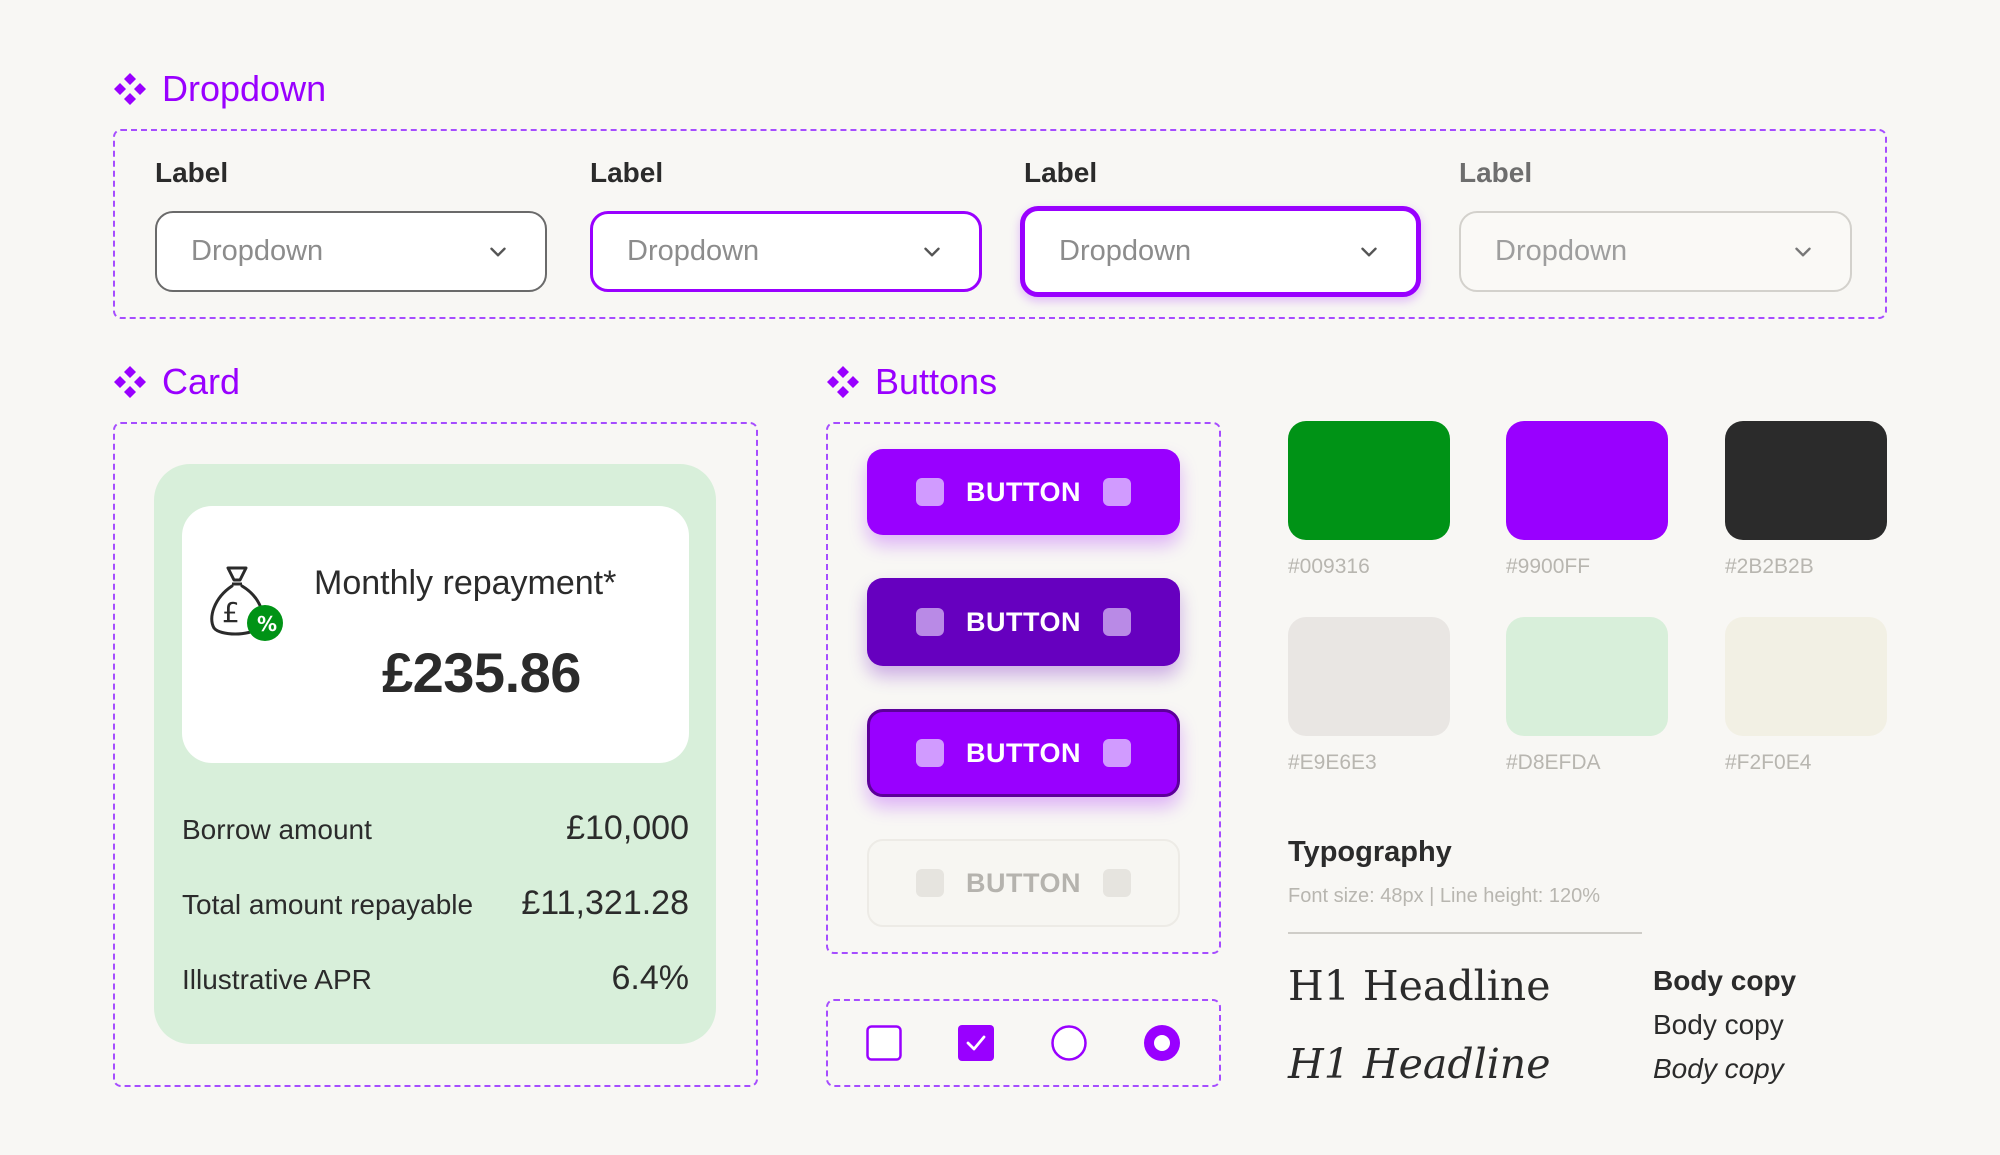 The image size is (2000, 1155). What do you see at coordinates (1553, 762) in the screenshot?
I see `color-hex-label: #D8EFDA` at bounding box center [1553, 762].